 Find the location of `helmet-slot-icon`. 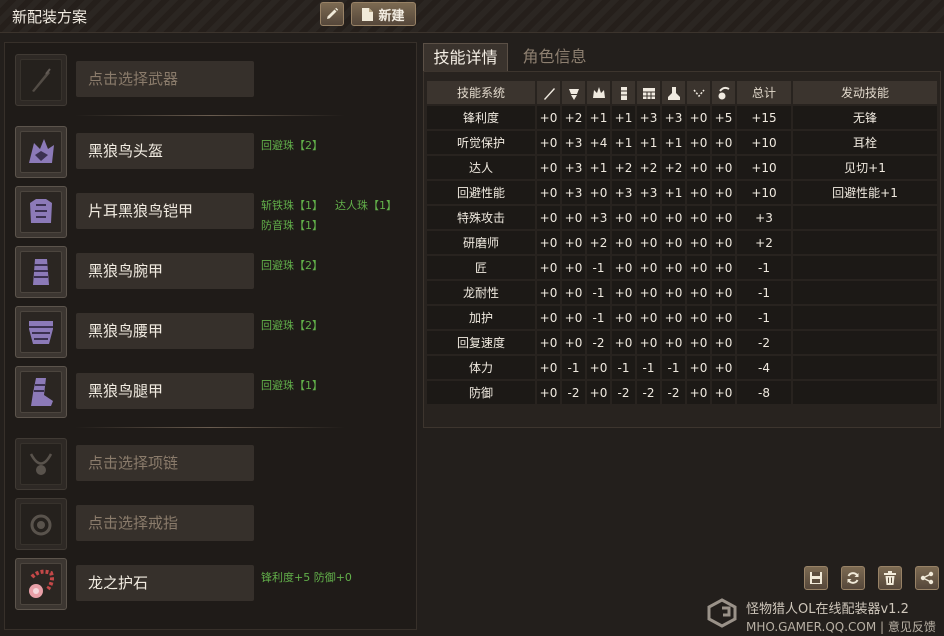

helmet-slot-icon is located at coordinates (41, 152).